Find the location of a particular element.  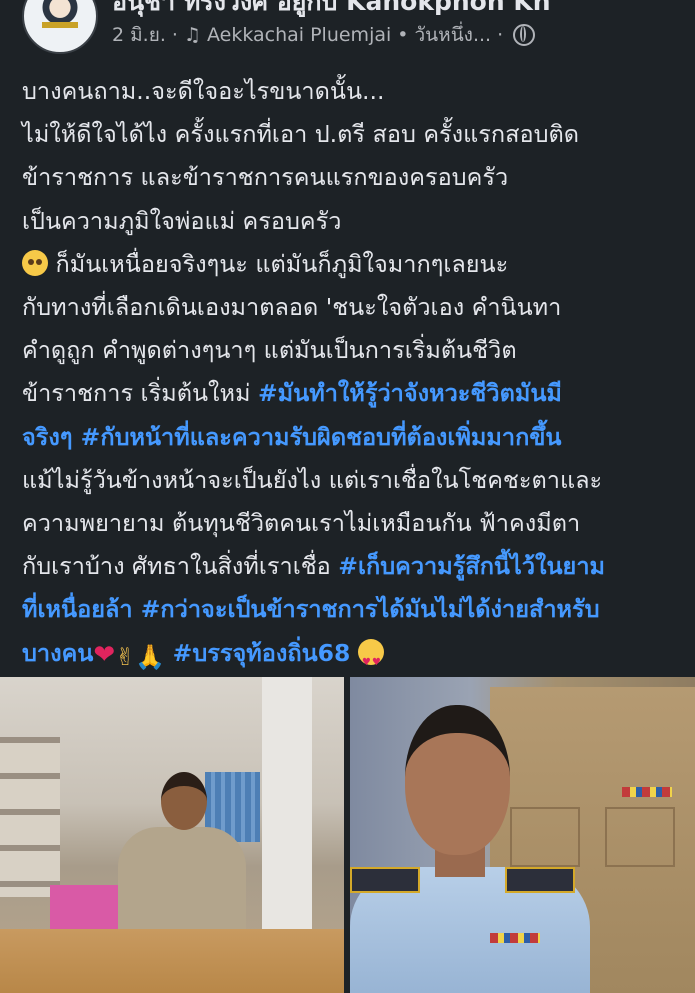

avatar-badge is located at coordinates (60, 25).